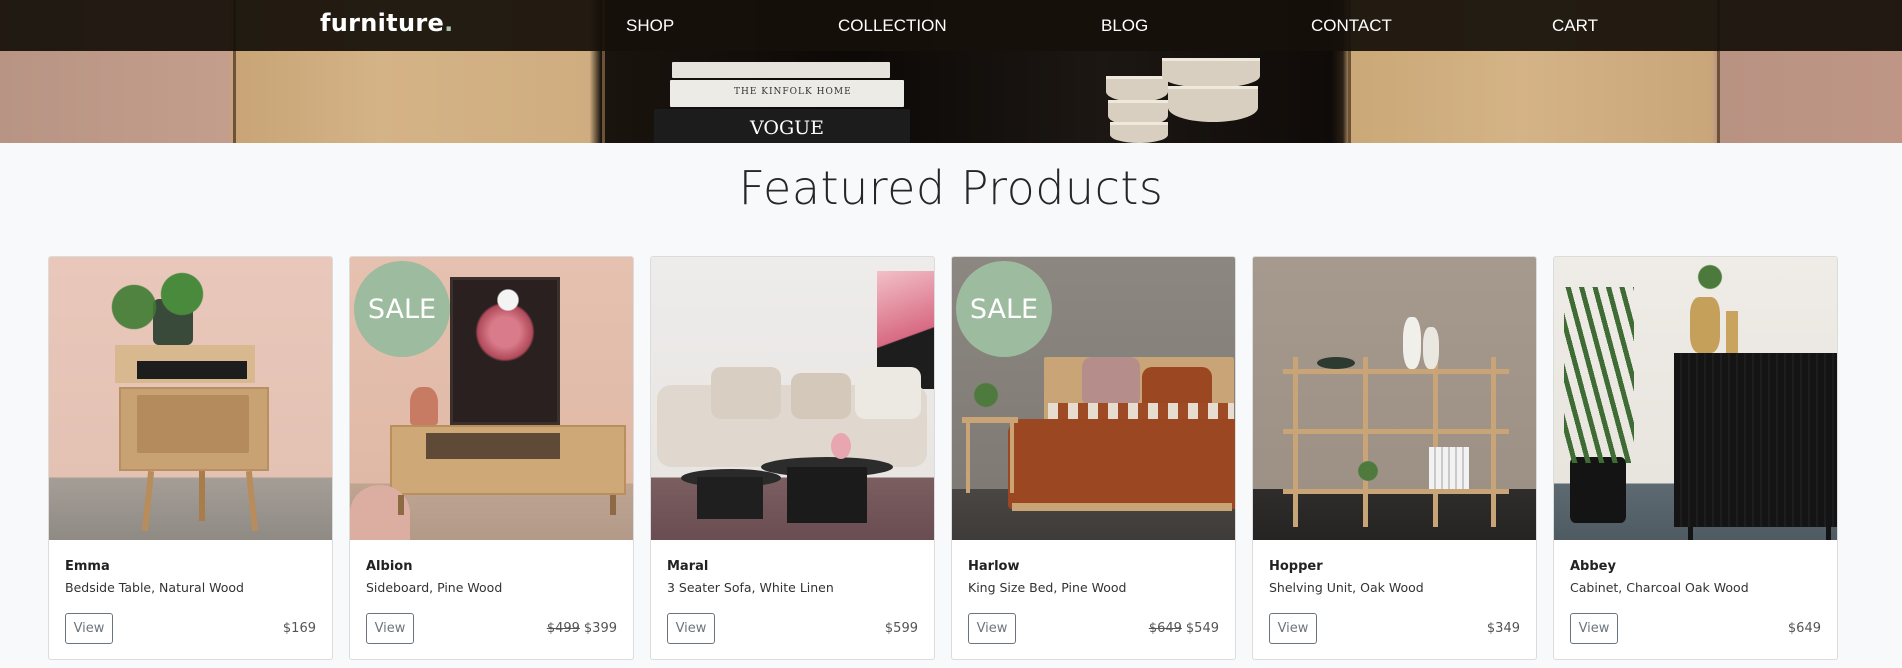  Describe the element at coordinates (87, 566) in the screenshot. I see `product-name: Emma` at that location.